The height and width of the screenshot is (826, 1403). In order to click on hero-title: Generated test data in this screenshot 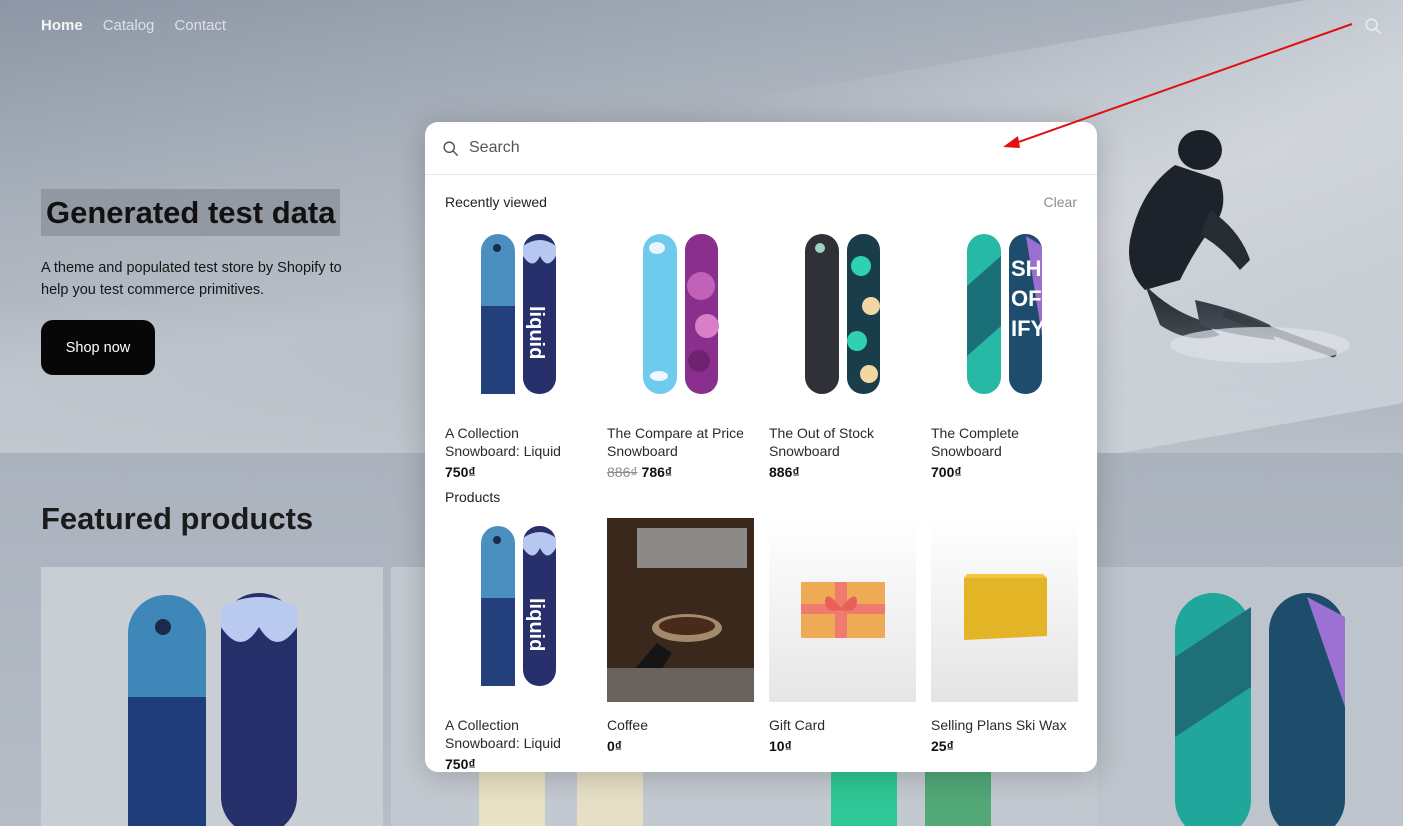, I will do `click(191, 212)`.